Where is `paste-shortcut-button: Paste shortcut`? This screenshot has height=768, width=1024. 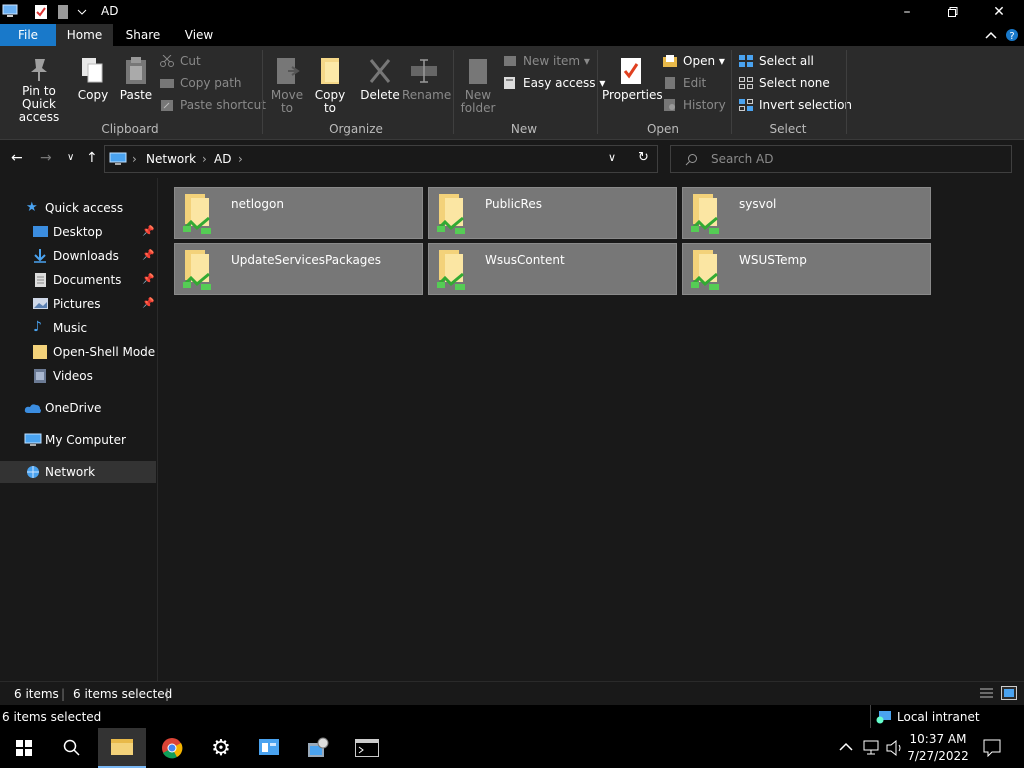 paste-shortcut-button: Paste shortcut is located at coordinates (213, 105).